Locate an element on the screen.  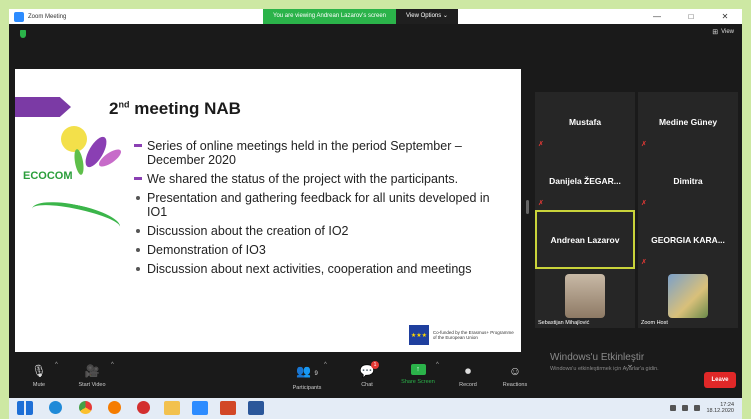
powerpoint-icon is located at coordinates (228, 408).